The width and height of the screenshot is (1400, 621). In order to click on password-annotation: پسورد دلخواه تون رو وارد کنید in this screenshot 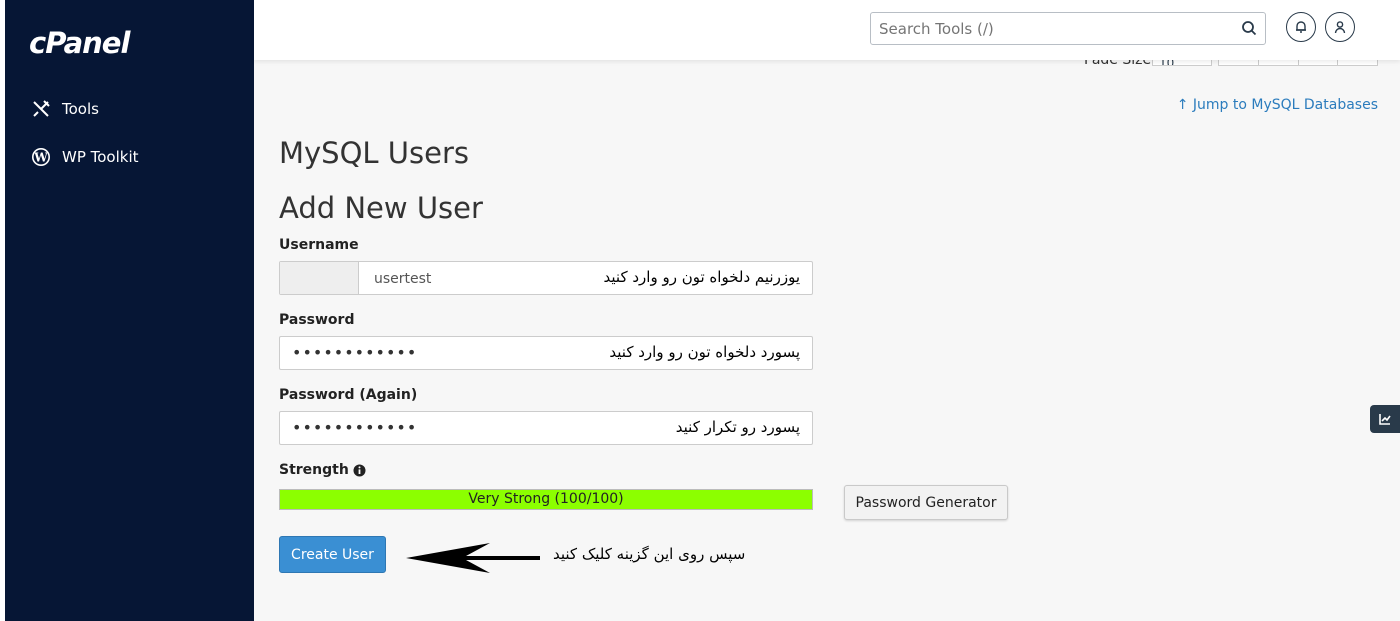, I will do `click(704, 352)`.